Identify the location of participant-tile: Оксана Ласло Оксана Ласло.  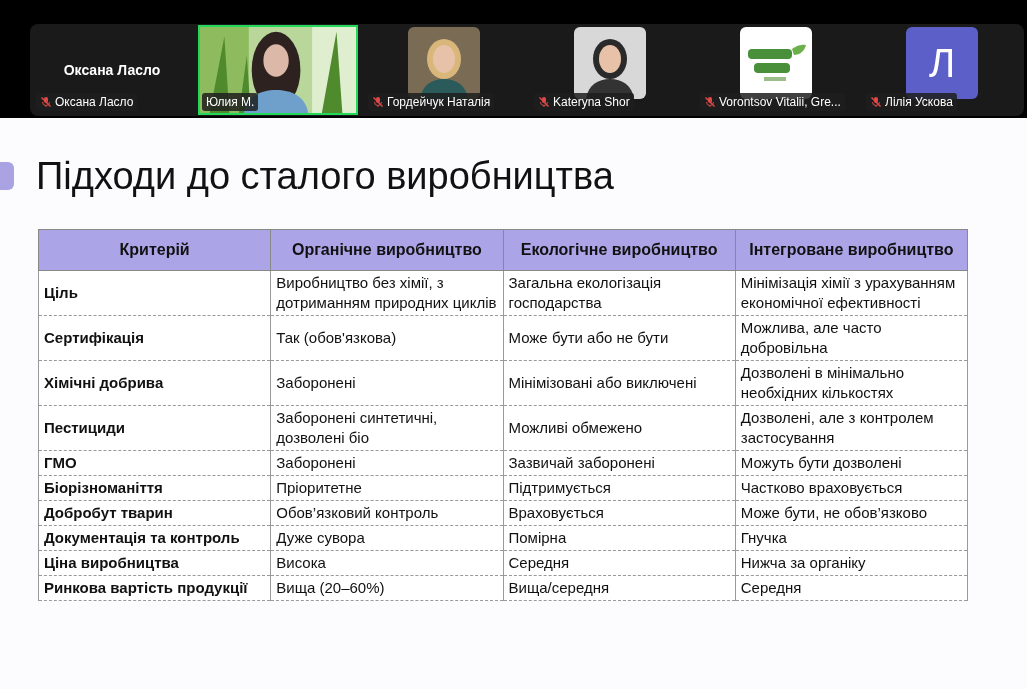
(112, 70).